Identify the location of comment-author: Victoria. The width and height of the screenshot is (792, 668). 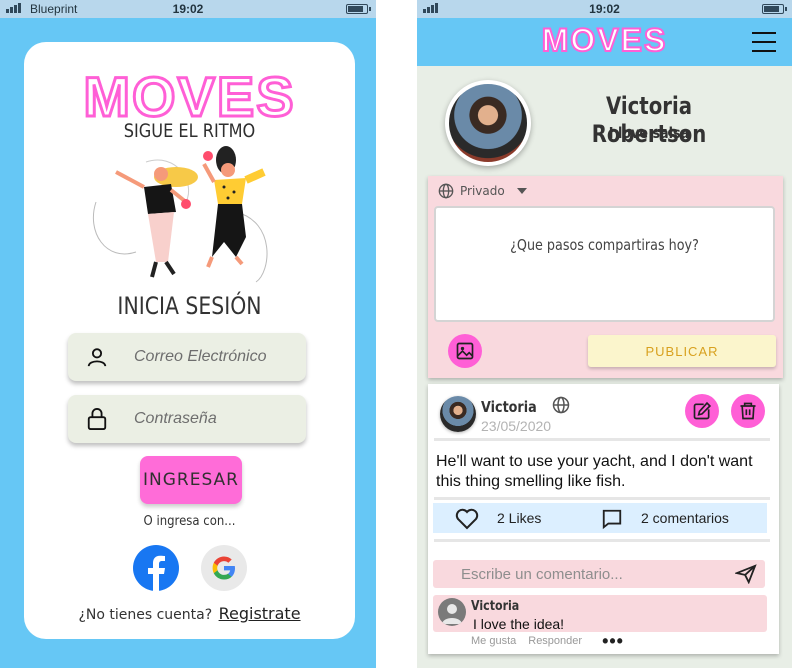
(495, 606).